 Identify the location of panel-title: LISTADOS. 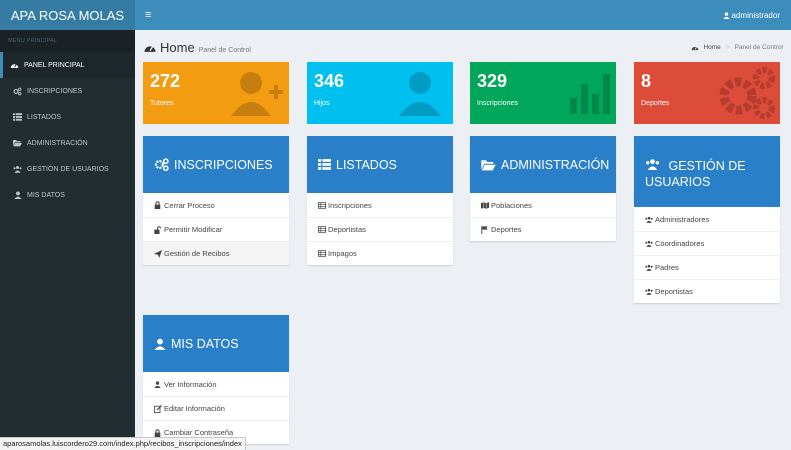
(366, 164).